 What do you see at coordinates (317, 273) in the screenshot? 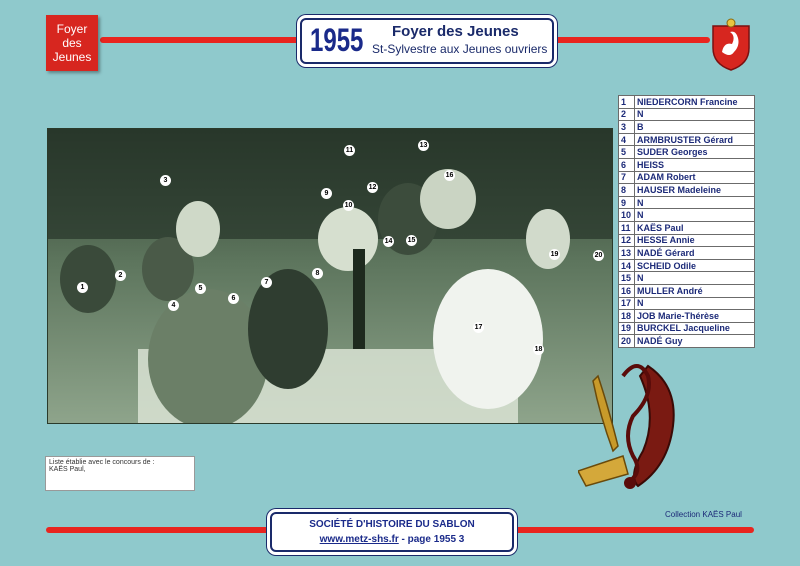
I see `photo-marker-8: 8` at bounding box center [317, 273].